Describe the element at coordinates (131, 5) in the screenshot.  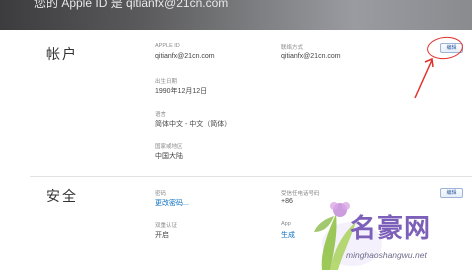
I see `banner-text: 您的 Apple ID 是 qitianfx@21cn.com` at that location.